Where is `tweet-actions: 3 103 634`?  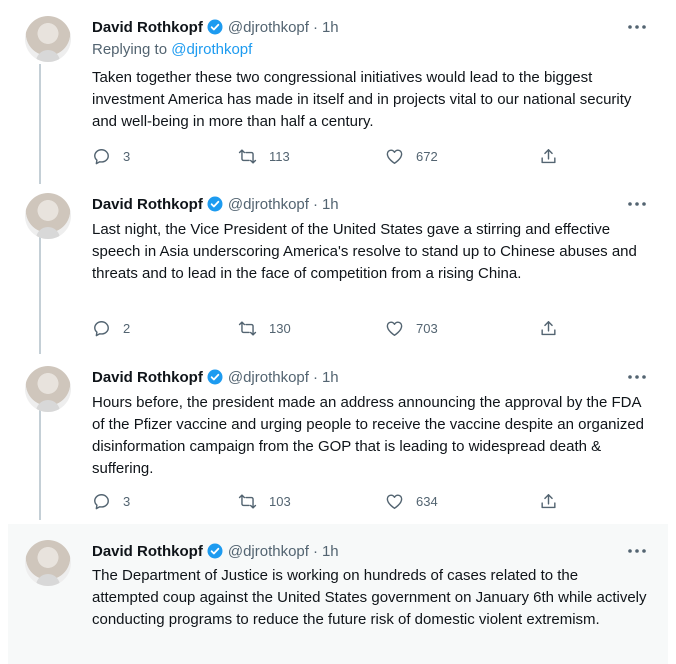
tweet-actions: 3 103 634 is located at coordinates (332, 503).